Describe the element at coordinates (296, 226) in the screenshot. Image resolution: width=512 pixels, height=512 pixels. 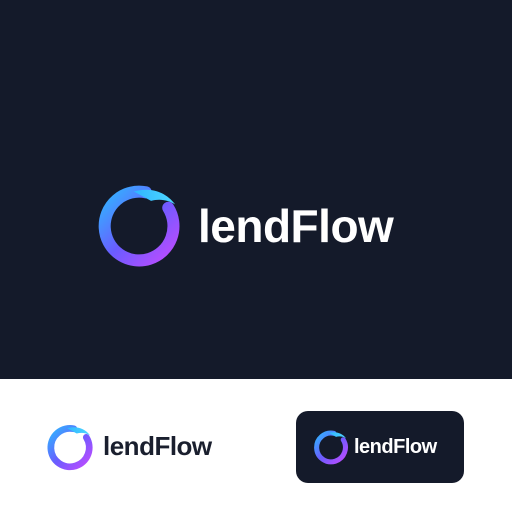
I see `brand-wordmark: lendFlow` at that location.